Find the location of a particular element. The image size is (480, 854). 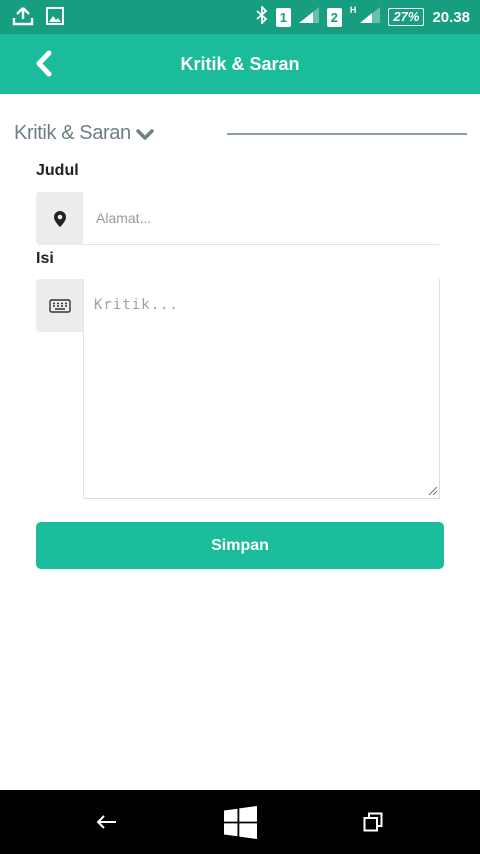

clock: 20.38 is located at coordinates (451, 17).